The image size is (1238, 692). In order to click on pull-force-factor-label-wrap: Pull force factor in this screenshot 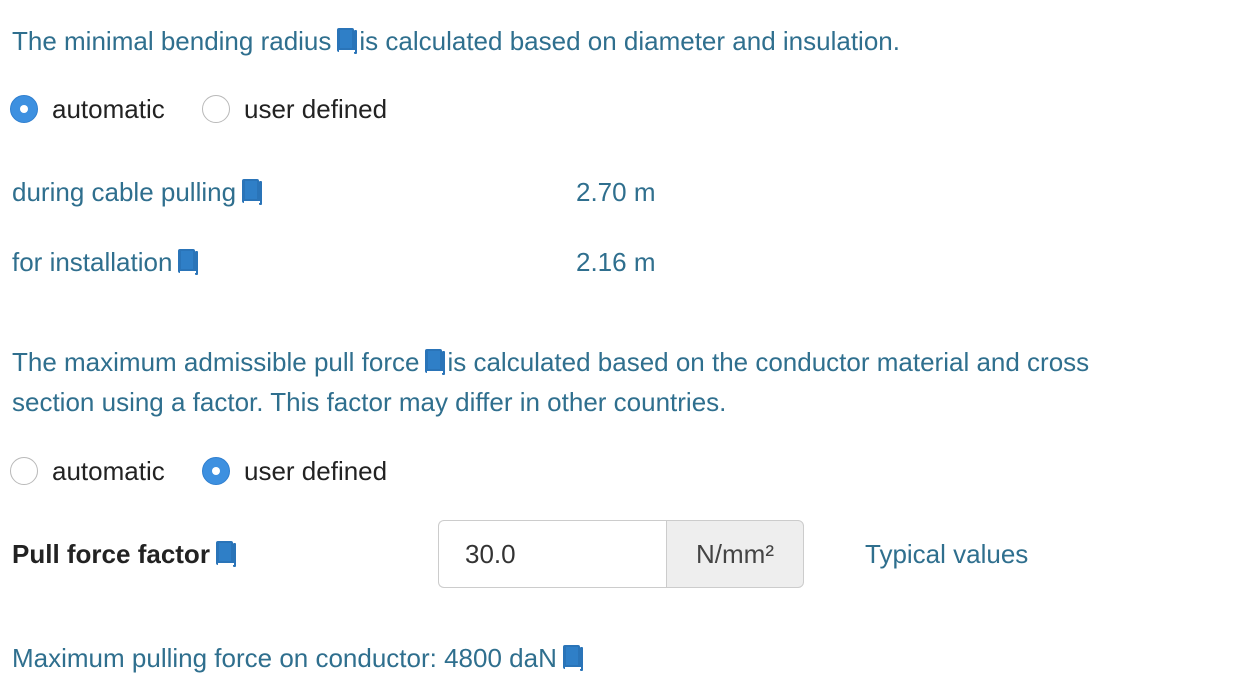, I will do `click(125, 554)`.